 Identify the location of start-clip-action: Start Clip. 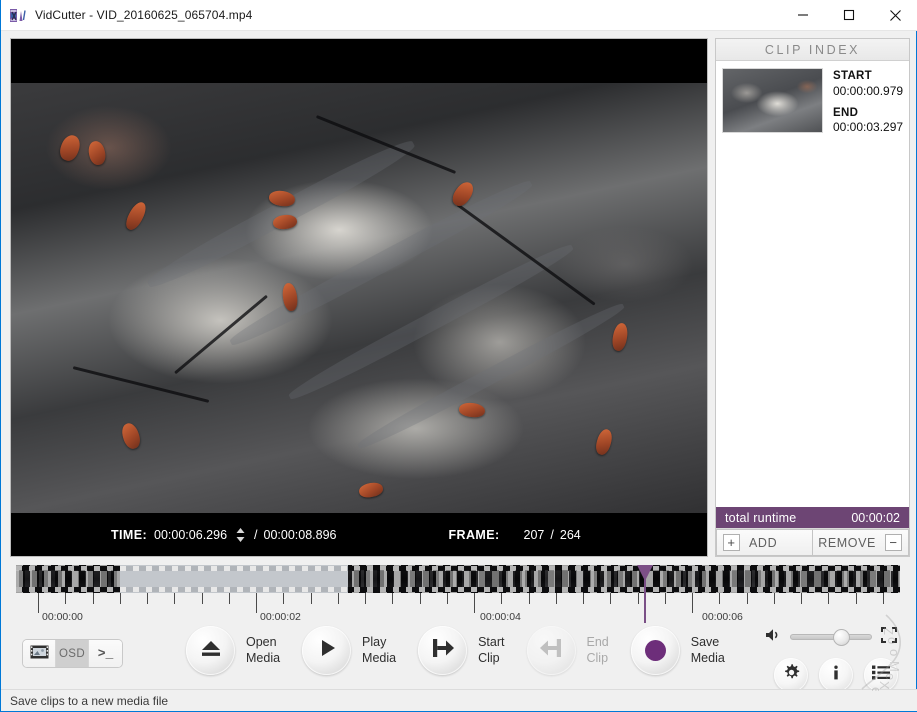
(461, 650).